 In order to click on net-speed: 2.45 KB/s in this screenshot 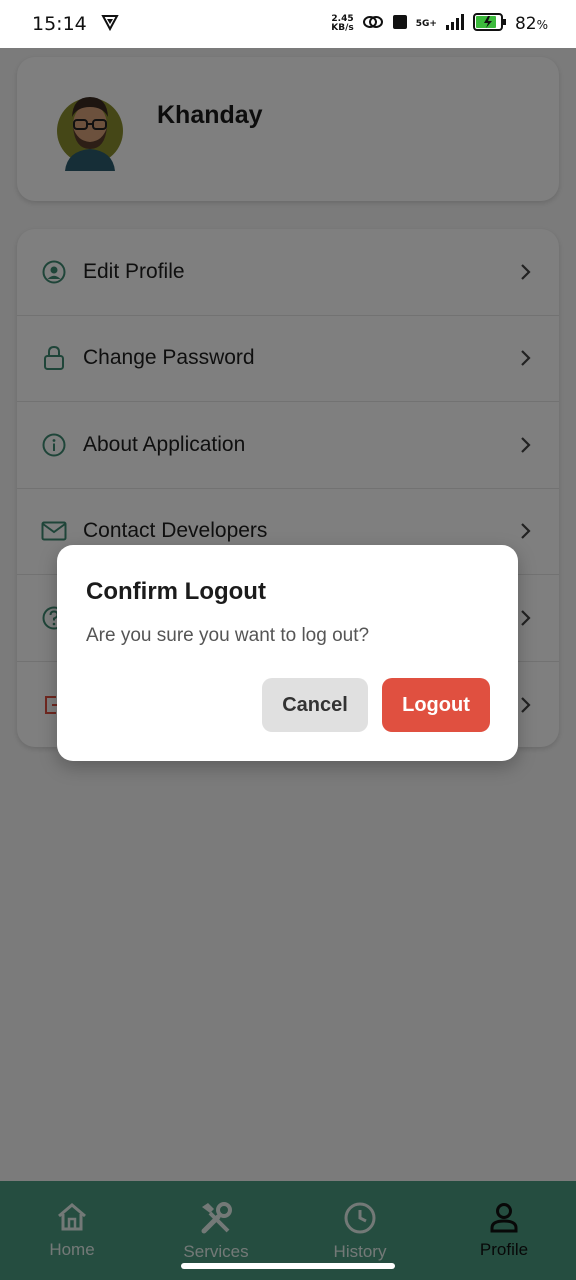, I will do `click(342, 23)`.